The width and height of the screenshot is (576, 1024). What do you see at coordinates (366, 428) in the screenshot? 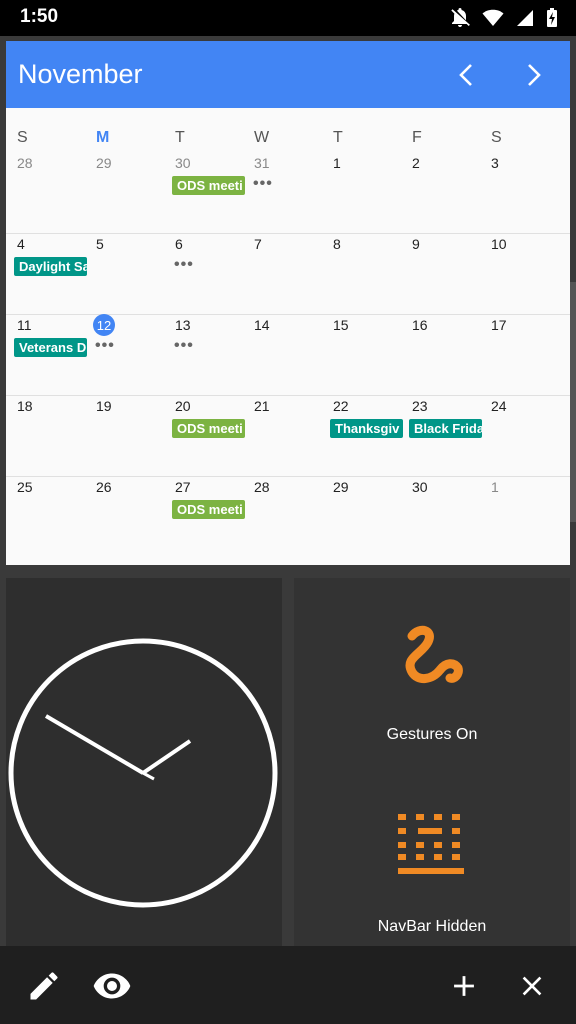
I see `event-thanksgiving: Thanksgiv` at bounding box center [366, 428].